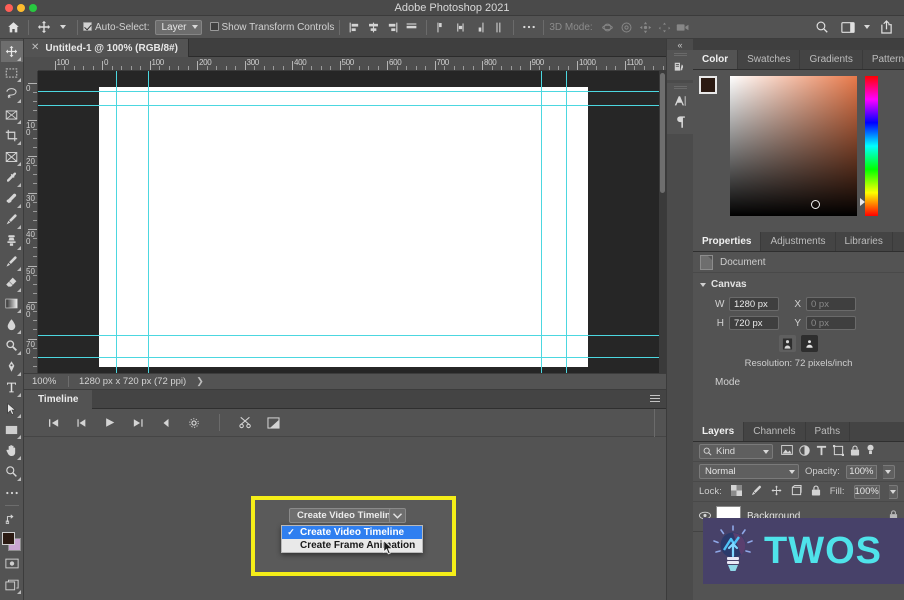 Image resolution: width=904 pixels, height=600 pixels. Describe the element at coordinates (195, 381) in the screenshot. I see `chevron-right-icon: ❯` at that location.